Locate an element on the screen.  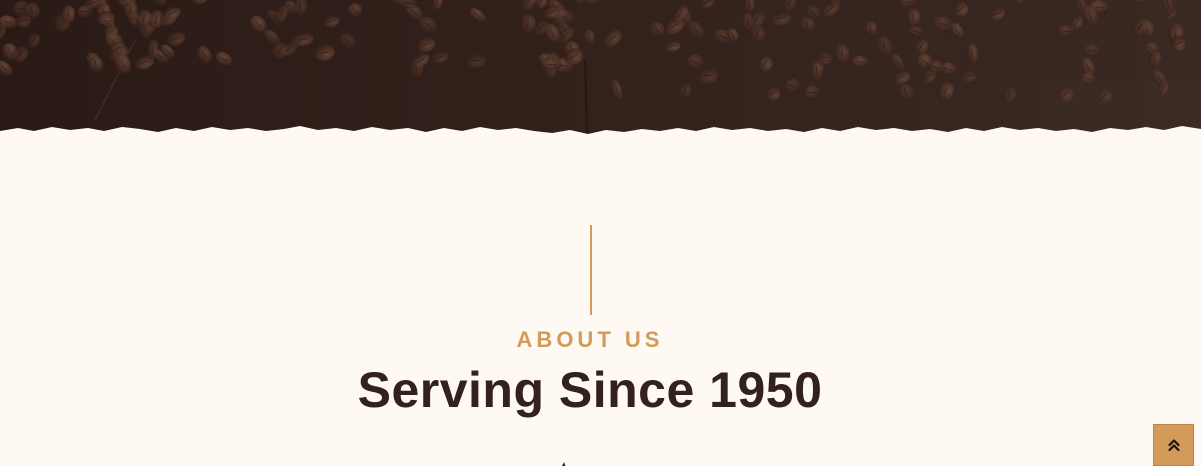
decorative-ornament is located at coordinates (564, 464).